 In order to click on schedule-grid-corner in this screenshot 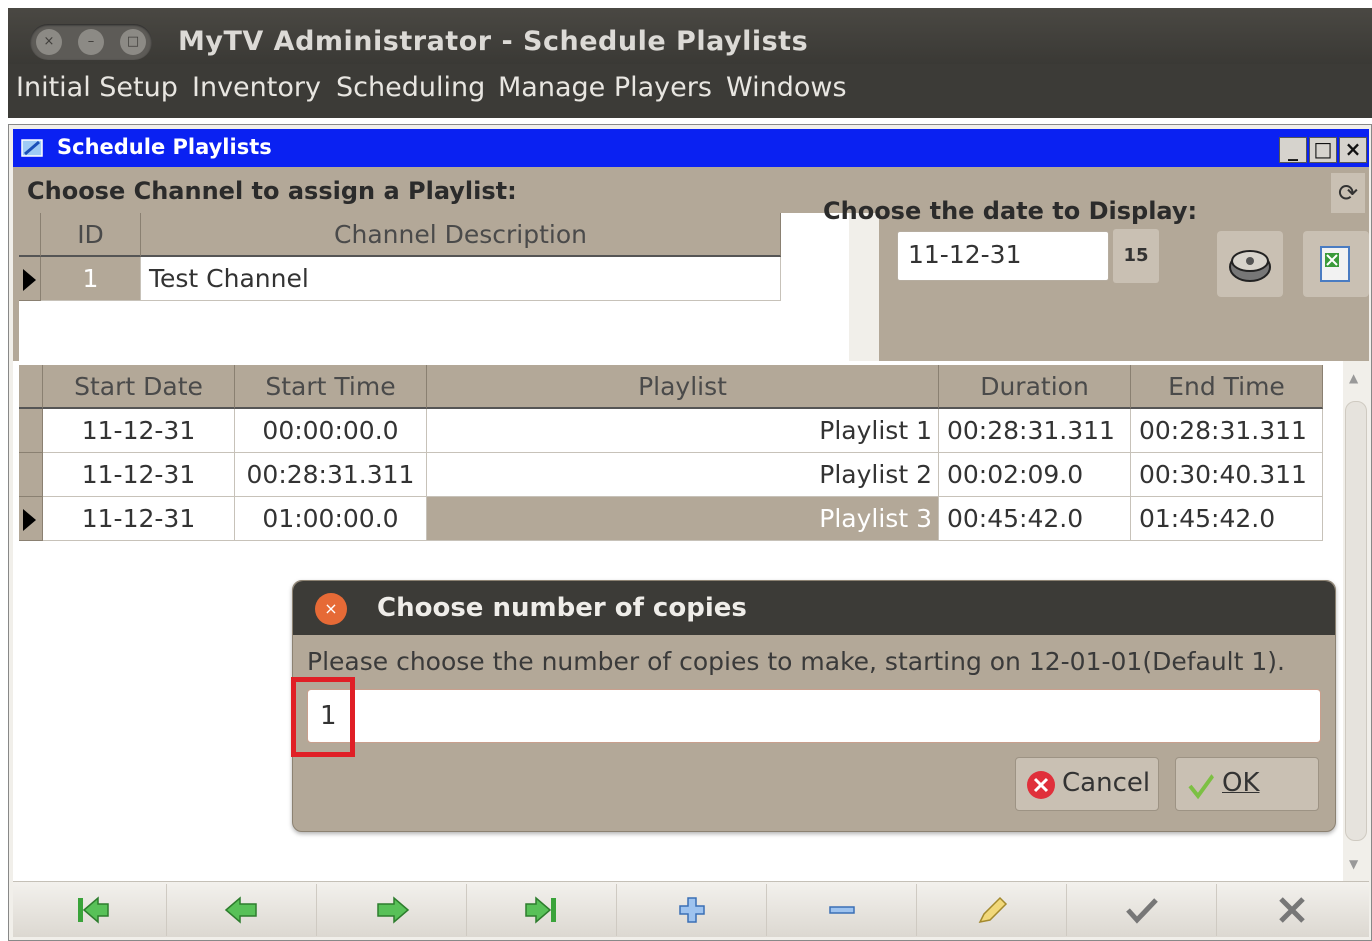, I will do `click(31, 387)`.